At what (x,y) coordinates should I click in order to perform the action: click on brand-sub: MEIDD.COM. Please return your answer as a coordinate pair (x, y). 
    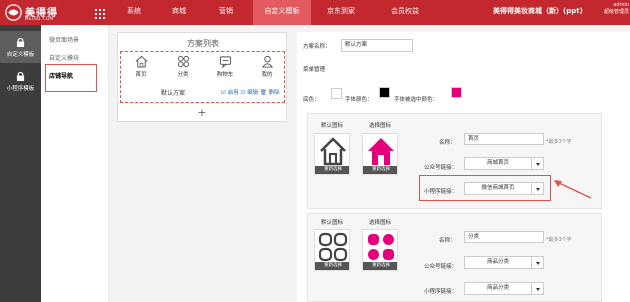
    Looking at the image, I should click on (39, 18).